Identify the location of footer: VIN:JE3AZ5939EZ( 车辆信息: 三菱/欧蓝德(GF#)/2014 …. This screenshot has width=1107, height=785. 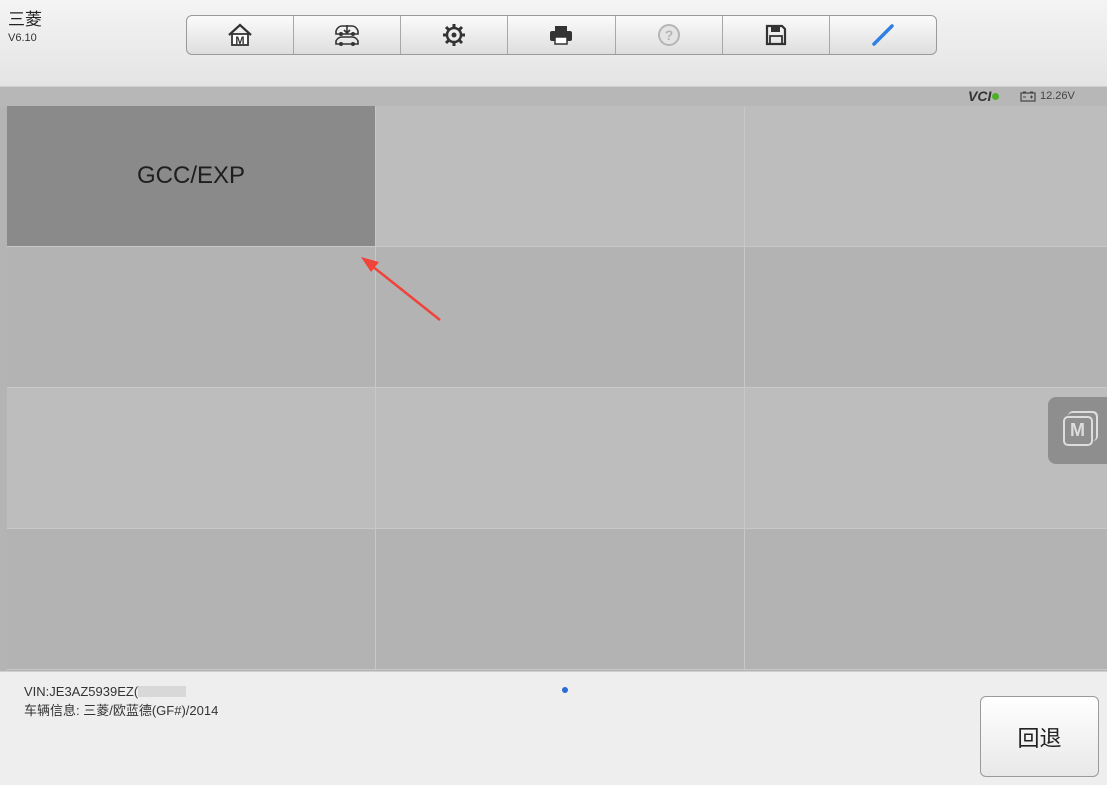
(553, 728).